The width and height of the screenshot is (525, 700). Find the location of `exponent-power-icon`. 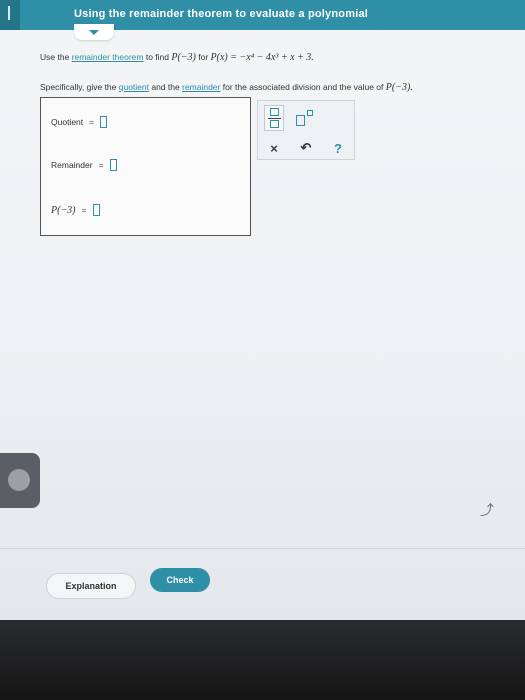

exponent-power-icon is located at coordinates (310, 113).